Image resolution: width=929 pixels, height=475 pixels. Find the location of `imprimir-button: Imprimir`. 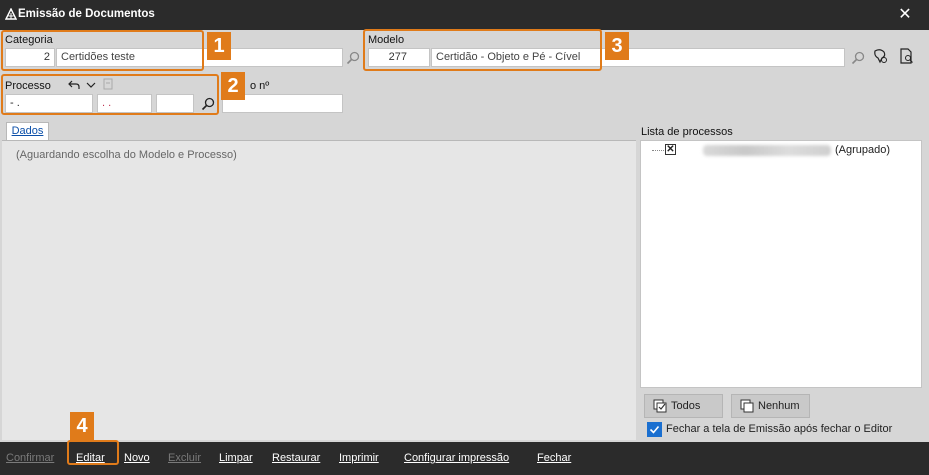

imprimir-button: Imprimir is located at coordinates (359, 458).